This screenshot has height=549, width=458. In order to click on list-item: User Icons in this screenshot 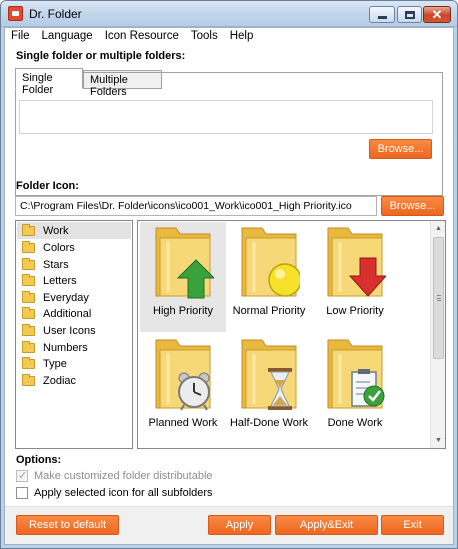, I will do `click(74, 330)`.